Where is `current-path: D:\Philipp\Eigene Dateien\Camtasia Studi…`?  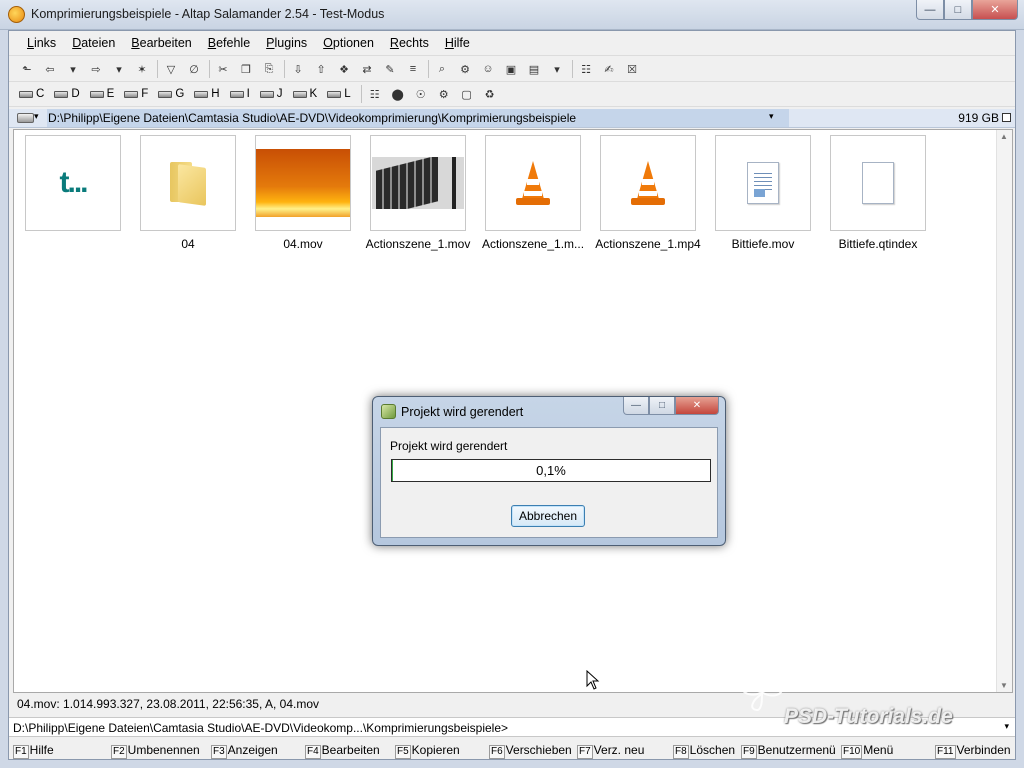 current-path: D:\Philipp\Eigene Dateien\Camtasia Studi… is located at coordinates (418, 118).